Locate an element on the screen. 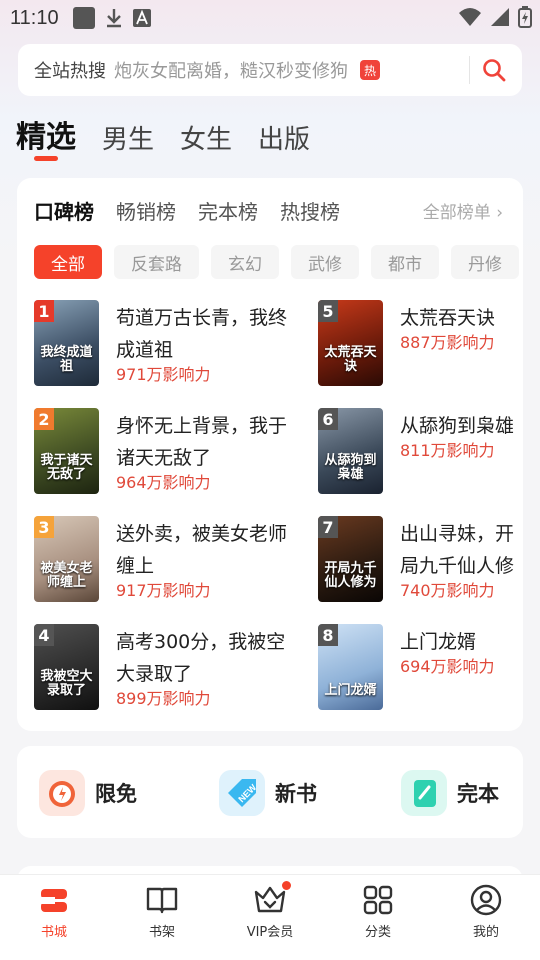  book-cover: 太荒吞天诀 5 is located at coordinates (350, 343).